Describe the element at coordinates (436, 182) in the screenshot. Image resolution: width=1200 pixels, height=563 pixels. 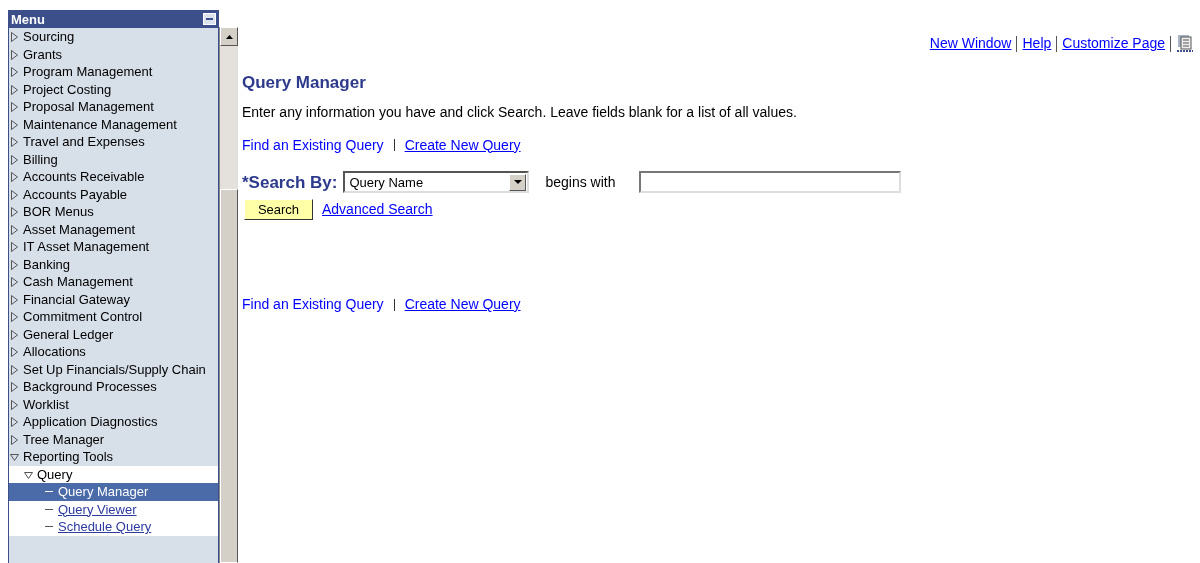
I see `search-by-dropdown: Query Name` at that location.